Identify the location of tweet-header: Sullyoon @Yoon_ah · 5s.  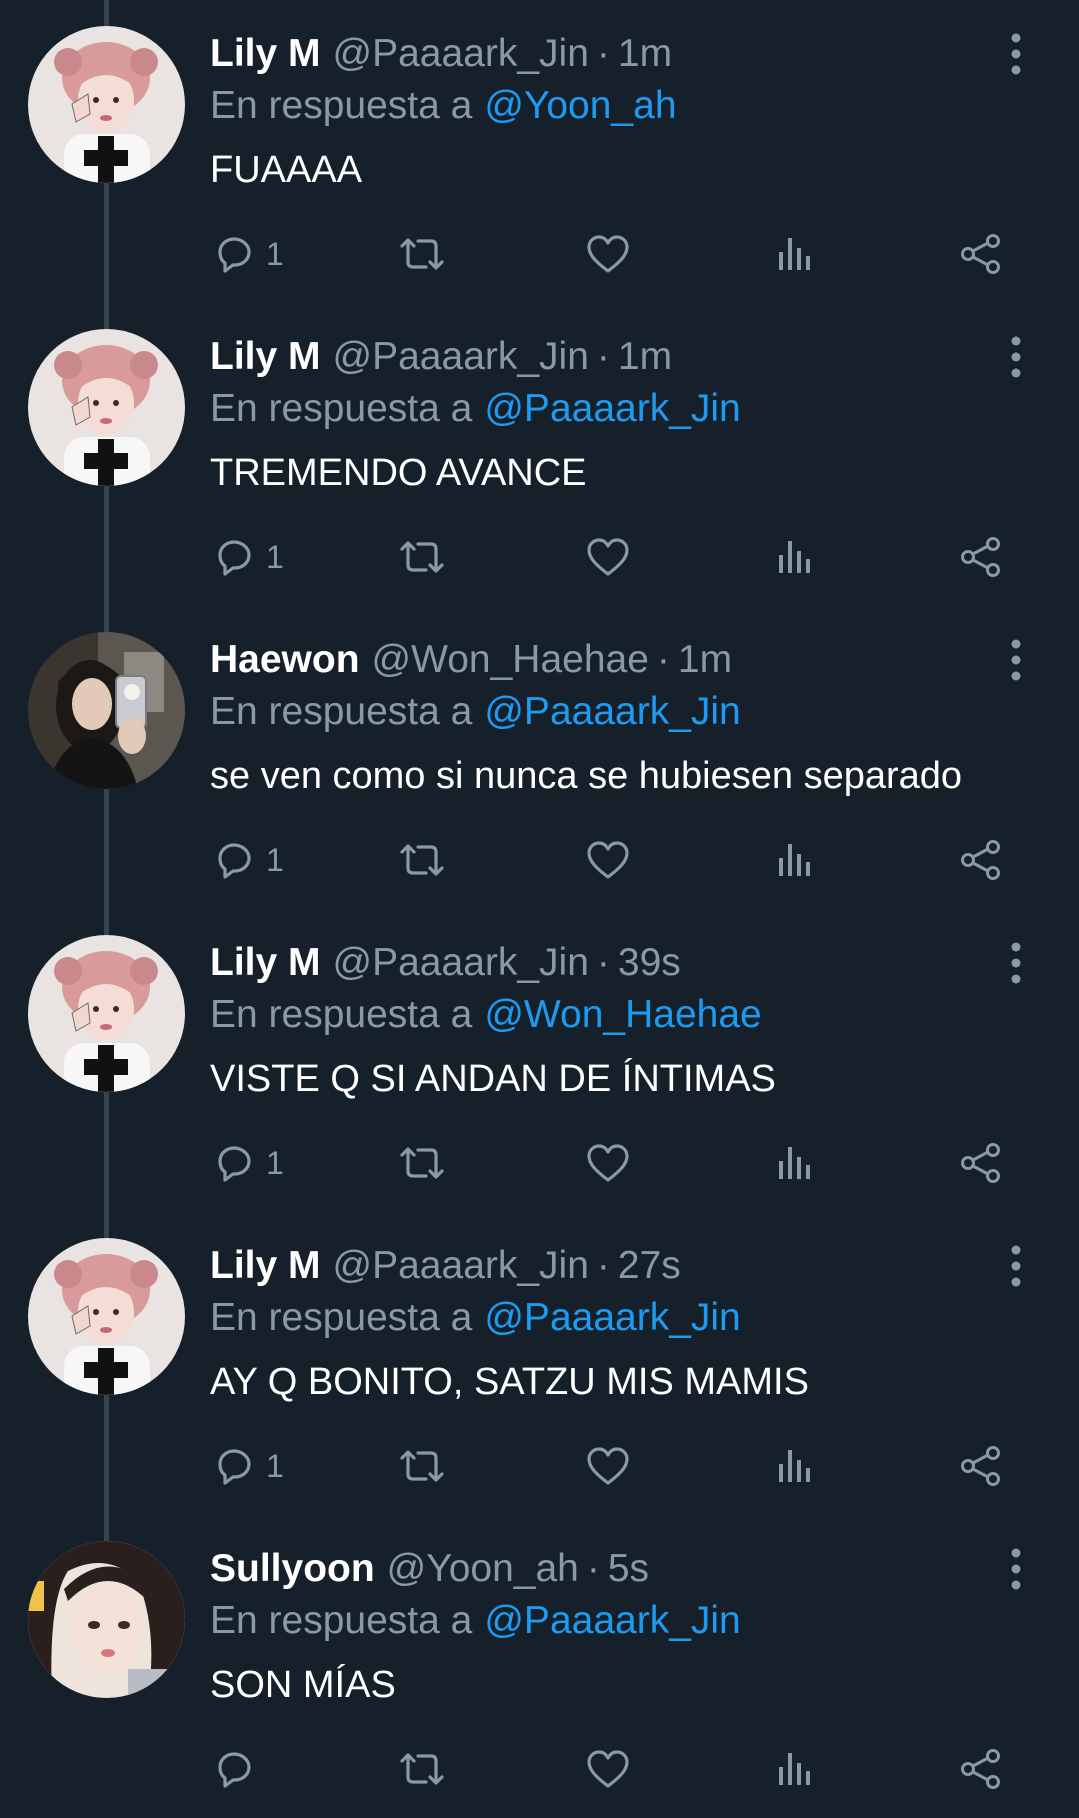
(429, 1569).